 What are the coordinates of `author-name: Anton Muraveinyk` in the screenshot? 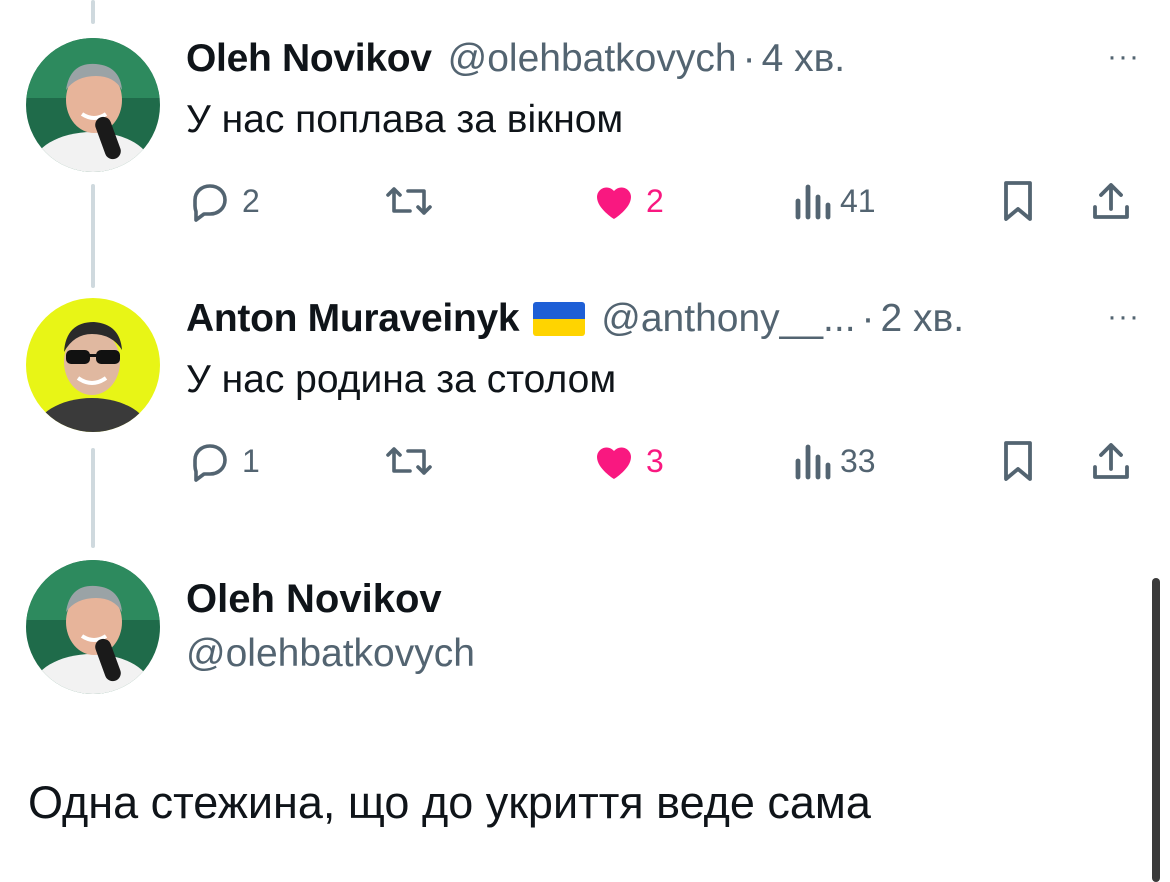 It's located at (353, 319).